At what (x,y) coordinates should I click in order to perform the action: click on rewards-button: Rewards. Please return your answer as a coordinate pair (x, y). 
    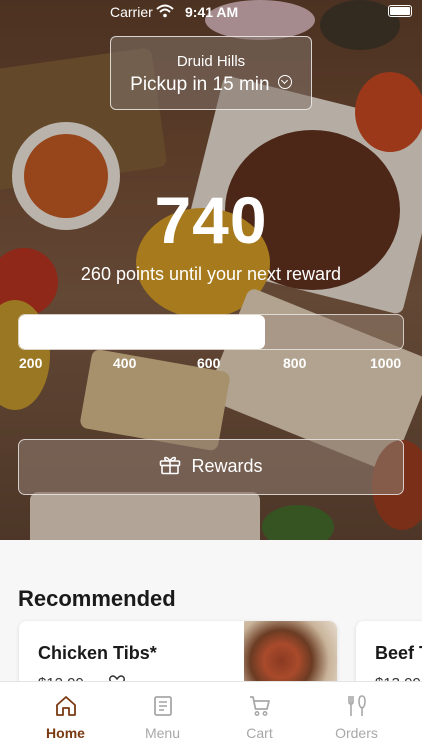
    Looking at the image, I should click on (211, 467).